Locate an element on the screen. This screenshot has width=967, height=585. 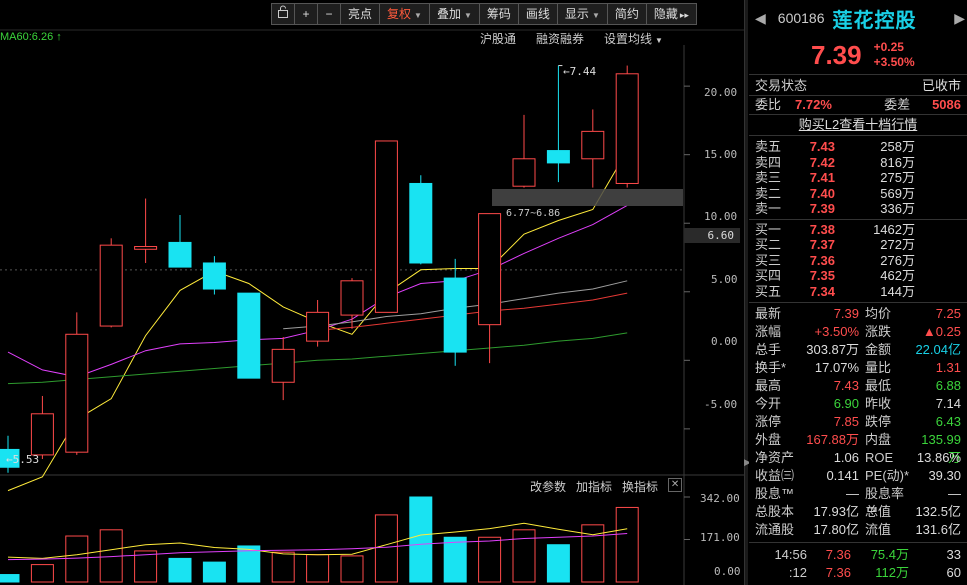
stat-label: 流通股 is located at coordinates (775, 529).